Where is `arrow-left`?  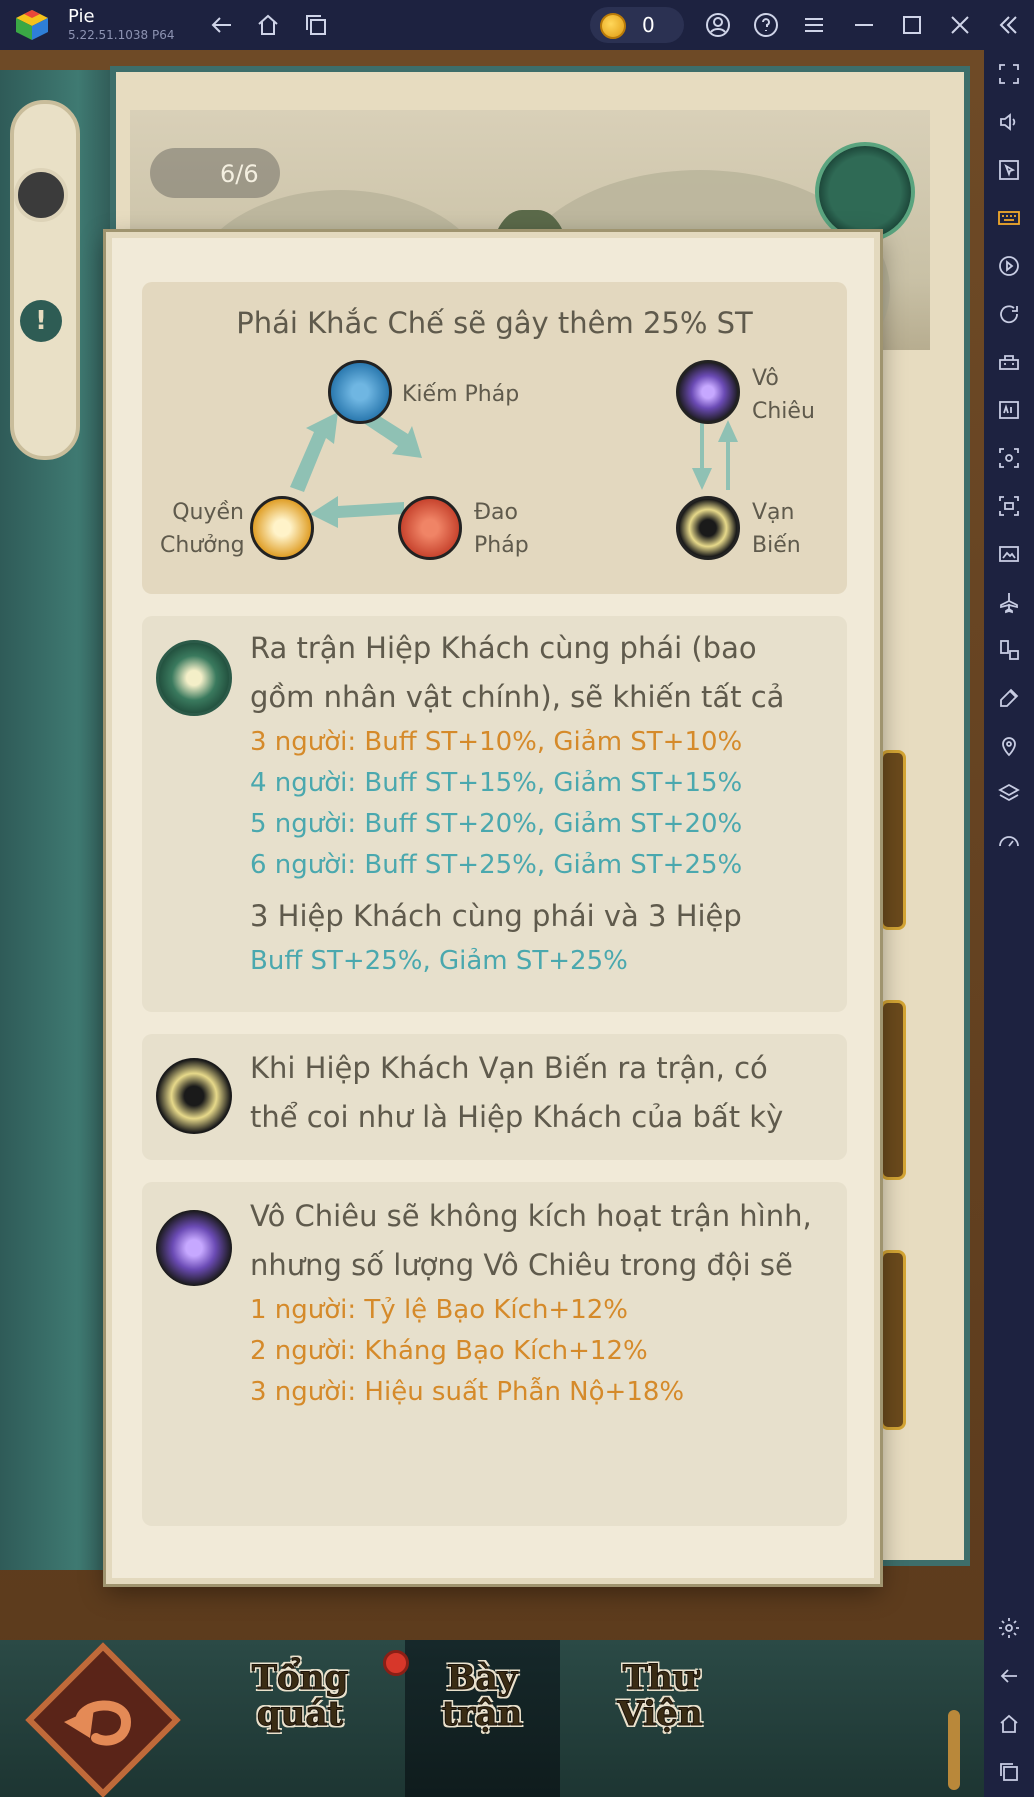
arrow-left is located at coordinates (357, 512).